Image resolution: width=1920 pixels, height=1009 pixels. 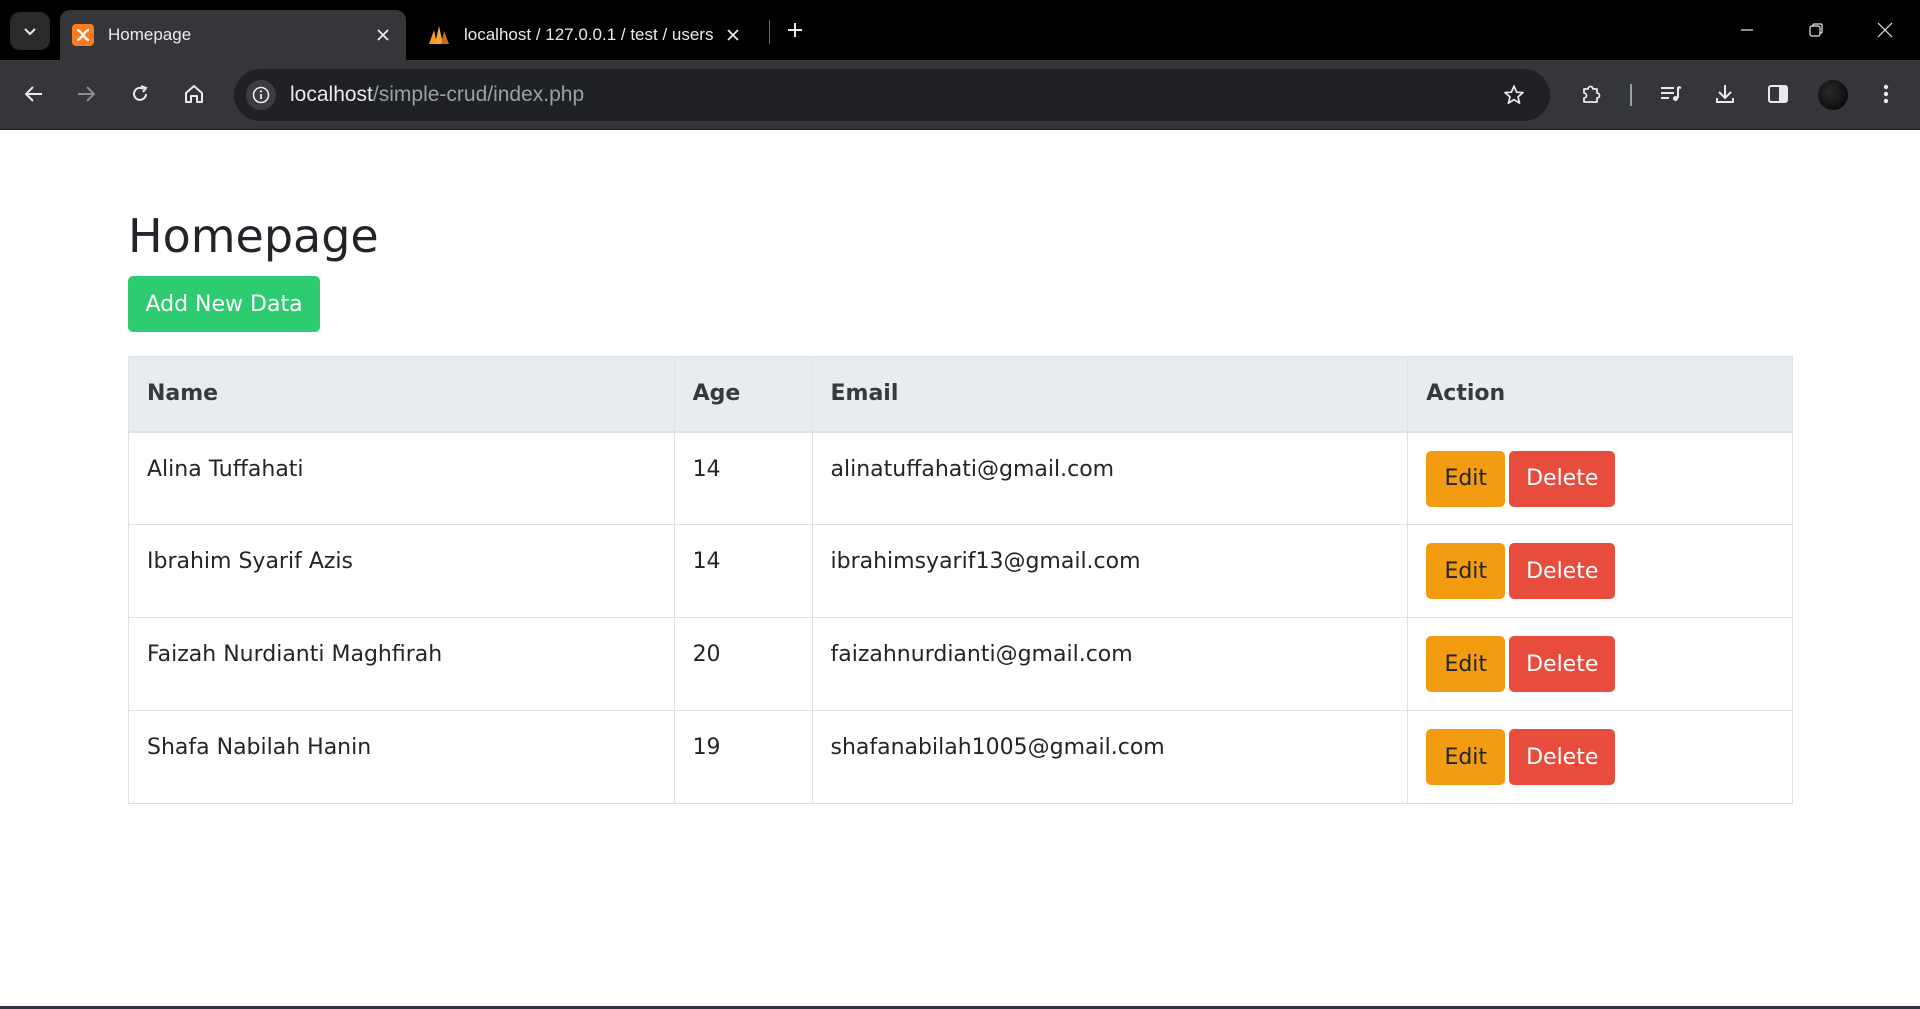 I want to click on download-icon, so click(x=1725, y=94).